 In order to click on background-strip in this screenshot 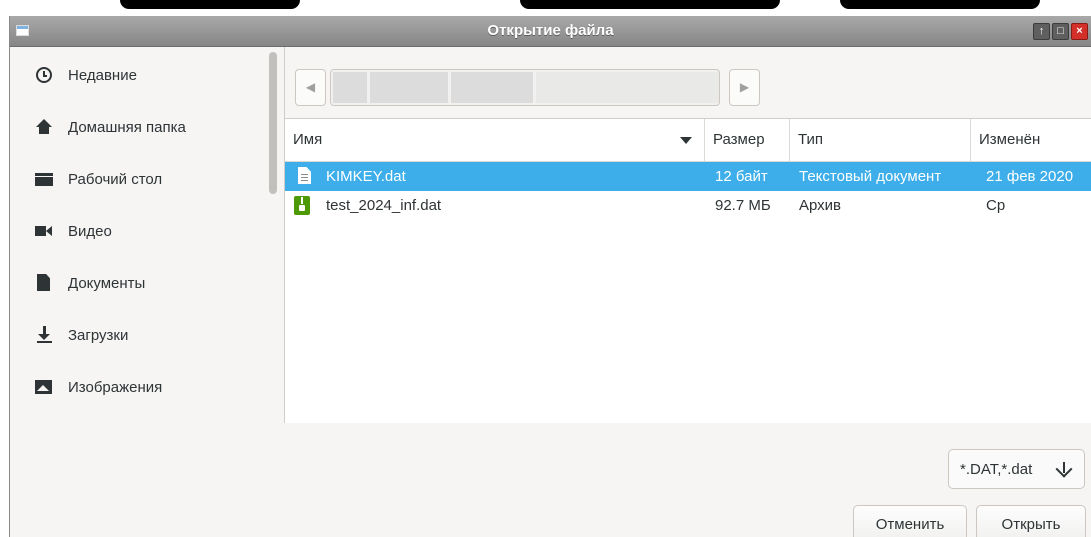, I will do `click(545, 8)`.